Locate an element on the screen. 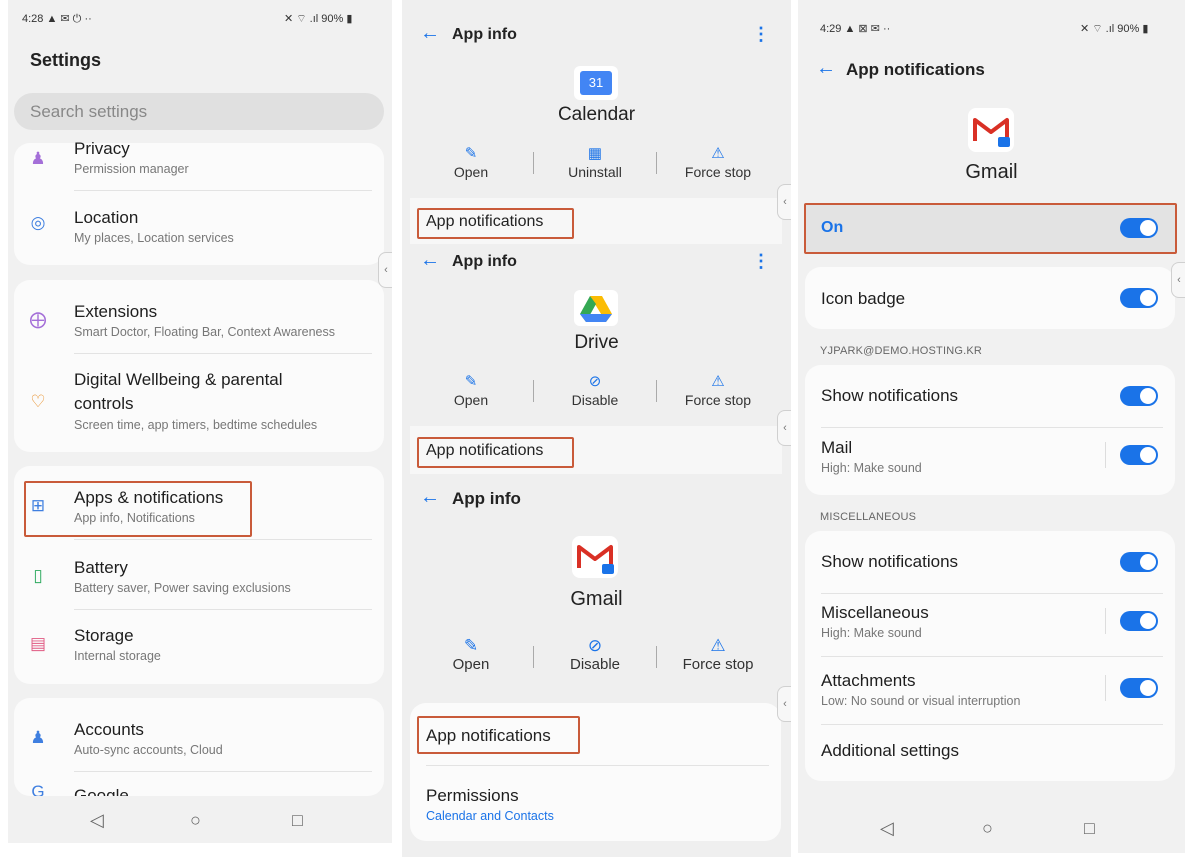 The height and width of the screenshot is (857, 1191). item-subtitle: Internal storage is located at coordinates (117, 656).